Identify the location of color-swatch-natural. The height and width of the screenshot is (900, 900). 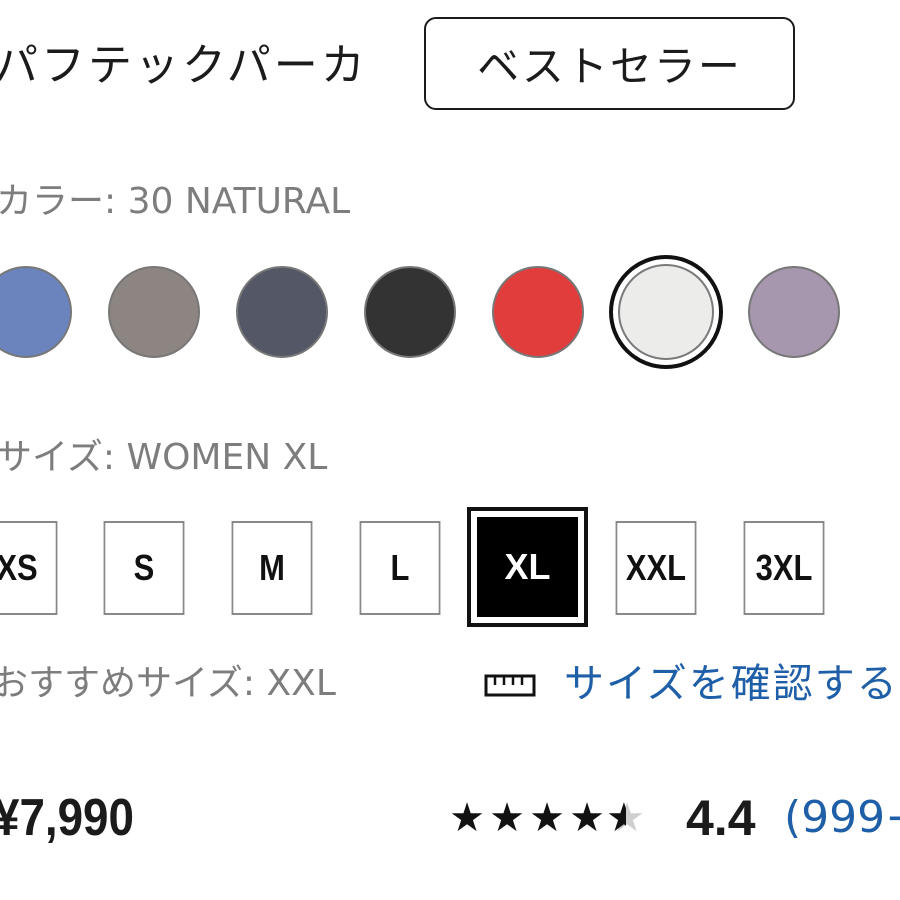
(666, 312).